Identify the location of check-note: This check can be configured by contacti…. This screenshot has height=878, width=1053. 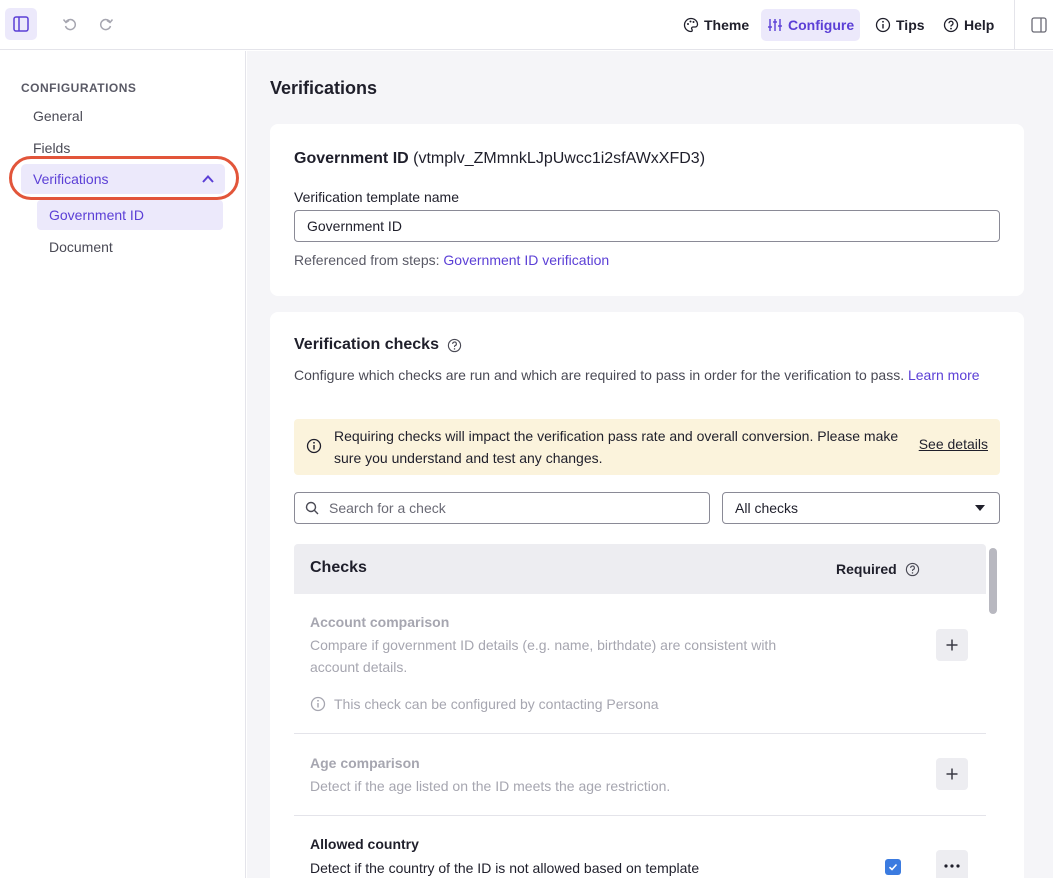
(484, 704).